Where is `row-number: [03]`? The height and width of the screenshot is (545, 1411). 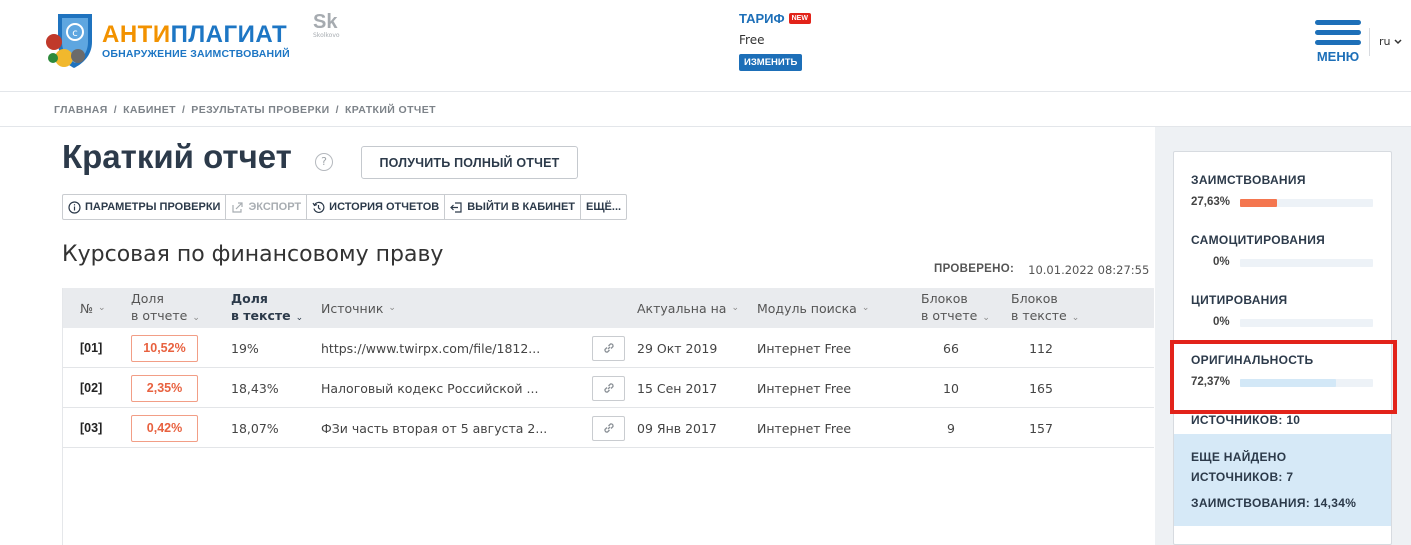 row-number: [03] is located at coordinates (91, 428).